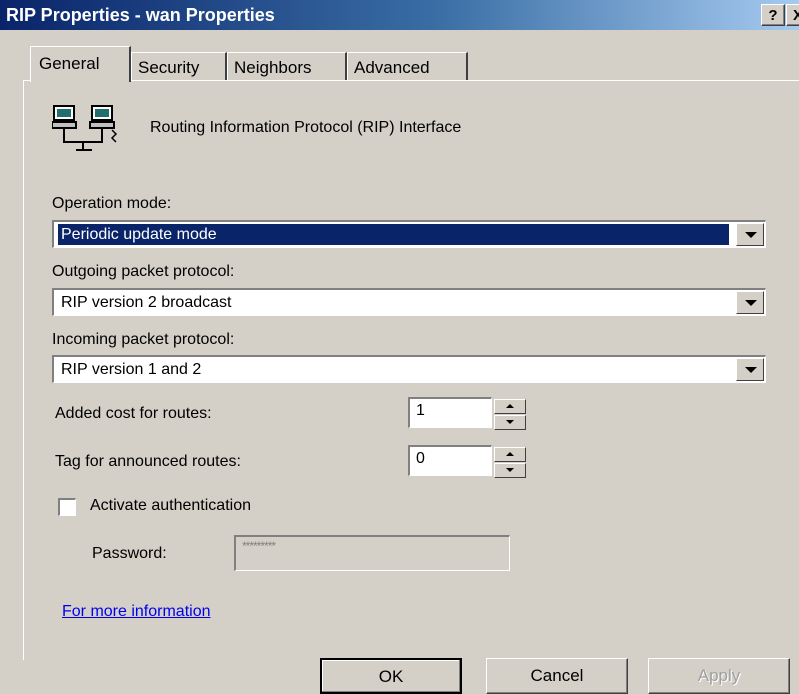  Describe the element at coordinates (719, 676) in the screenshot. I see `apply-button: Apply` at that location.